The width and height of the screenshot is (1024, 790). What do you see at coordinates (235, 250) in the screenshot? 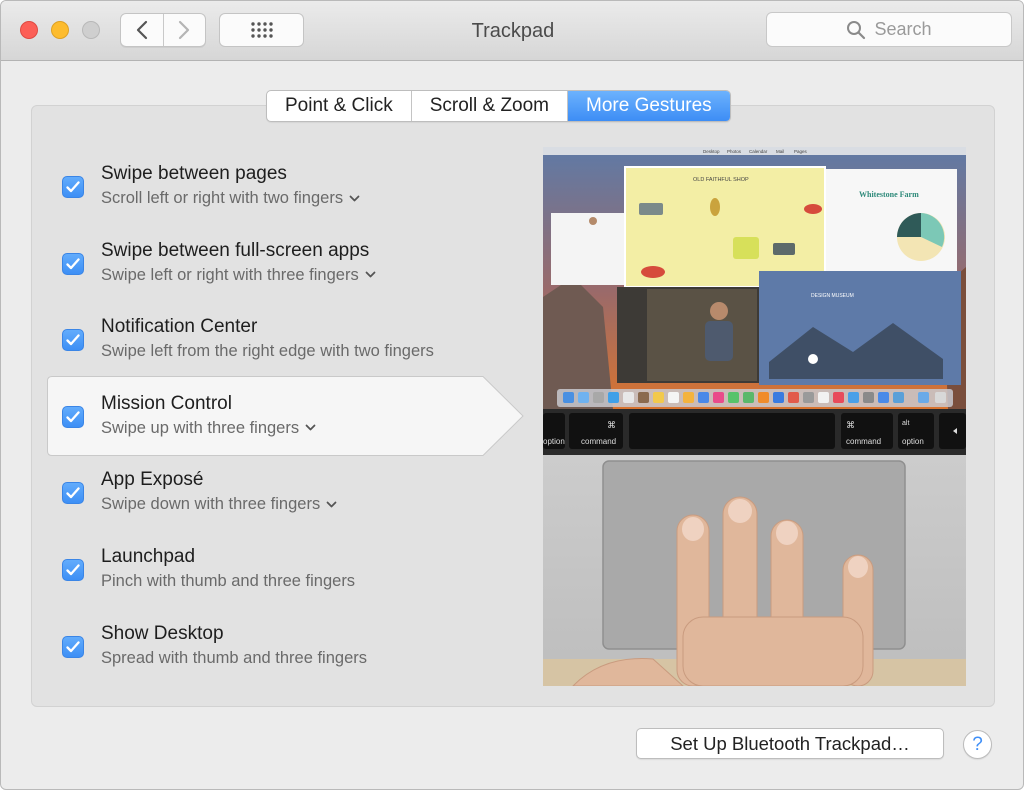
I see `gesture-title: Swipe between full-screen apps` at bounding box center [235, 250].